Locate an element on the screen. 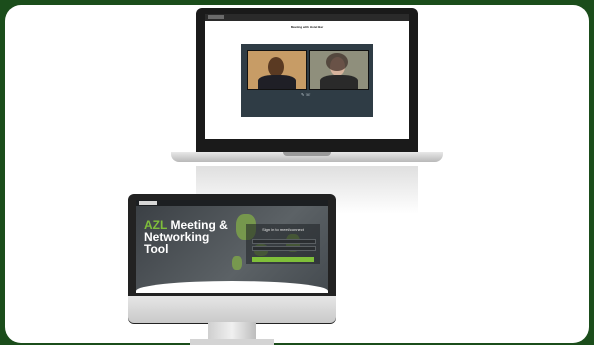 This screenshot has height=345, width=594. laptop-screen: Meeting with Hotel Bar ✎ ☏ is located at coordinates (307, 76).